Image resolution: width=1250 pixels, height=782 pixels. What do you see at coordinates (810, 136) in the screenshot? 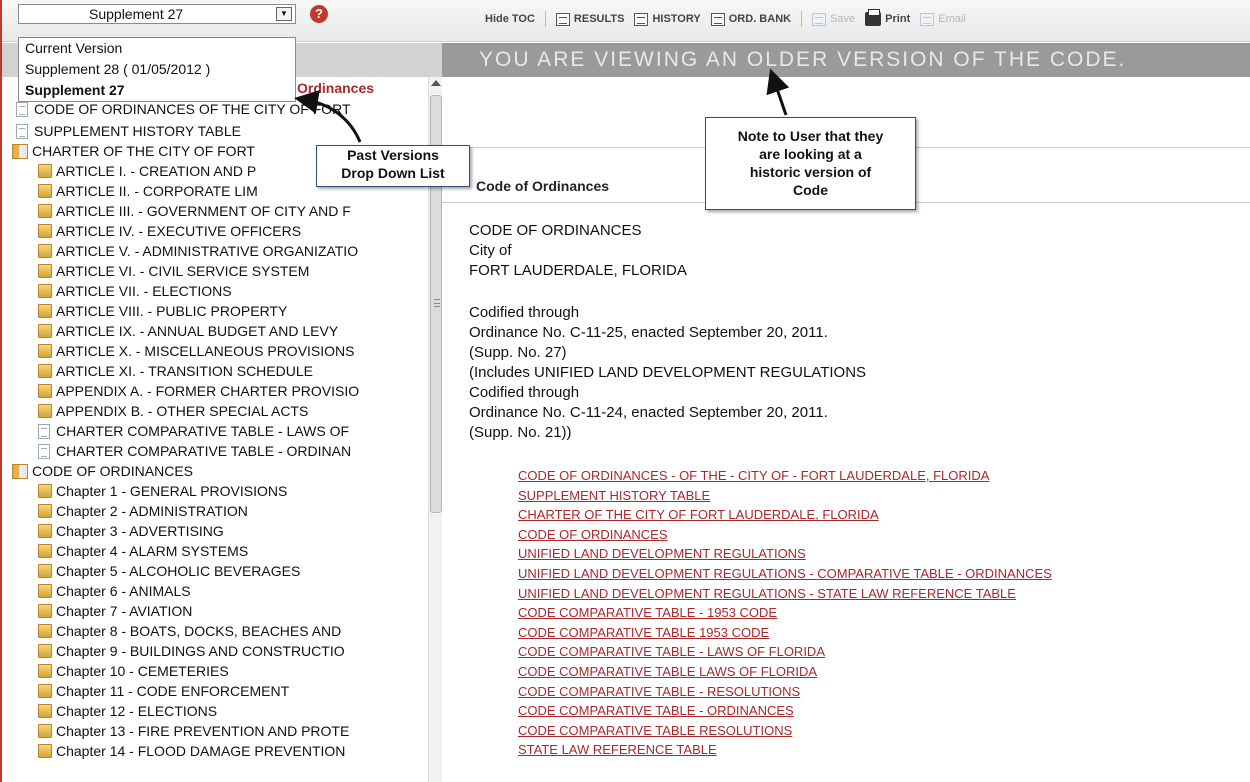
I see `callout-line: Note to User that they` at bounding box center [810, 136].